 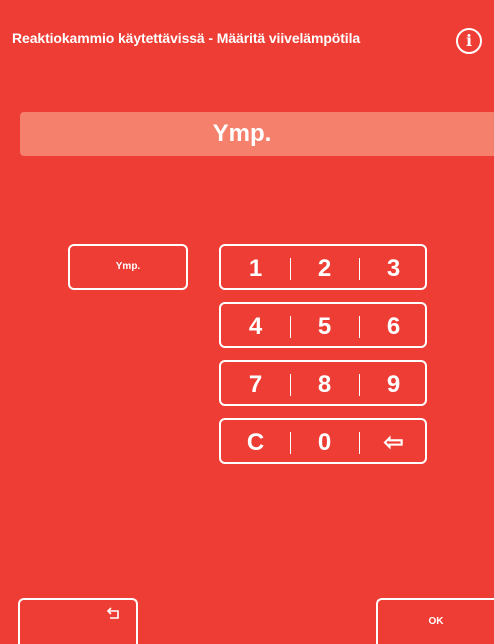 I want to click on key-0: 0, so click(x=324, y=443).